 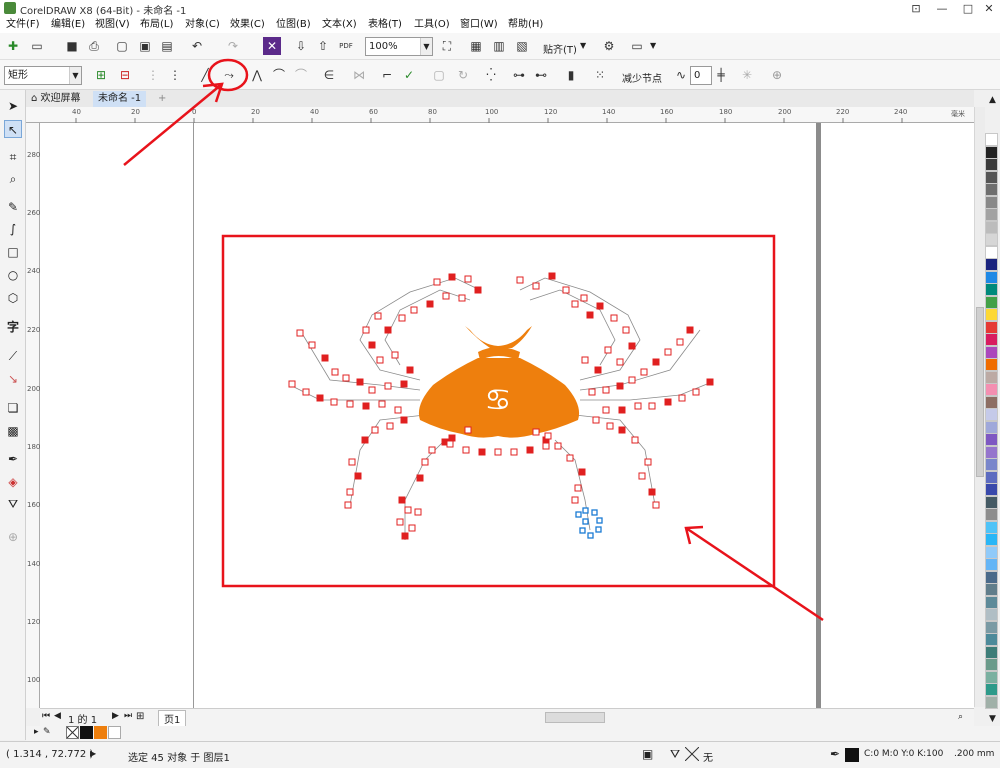 I want to click on swatch-none, so click(x=72, y=732).